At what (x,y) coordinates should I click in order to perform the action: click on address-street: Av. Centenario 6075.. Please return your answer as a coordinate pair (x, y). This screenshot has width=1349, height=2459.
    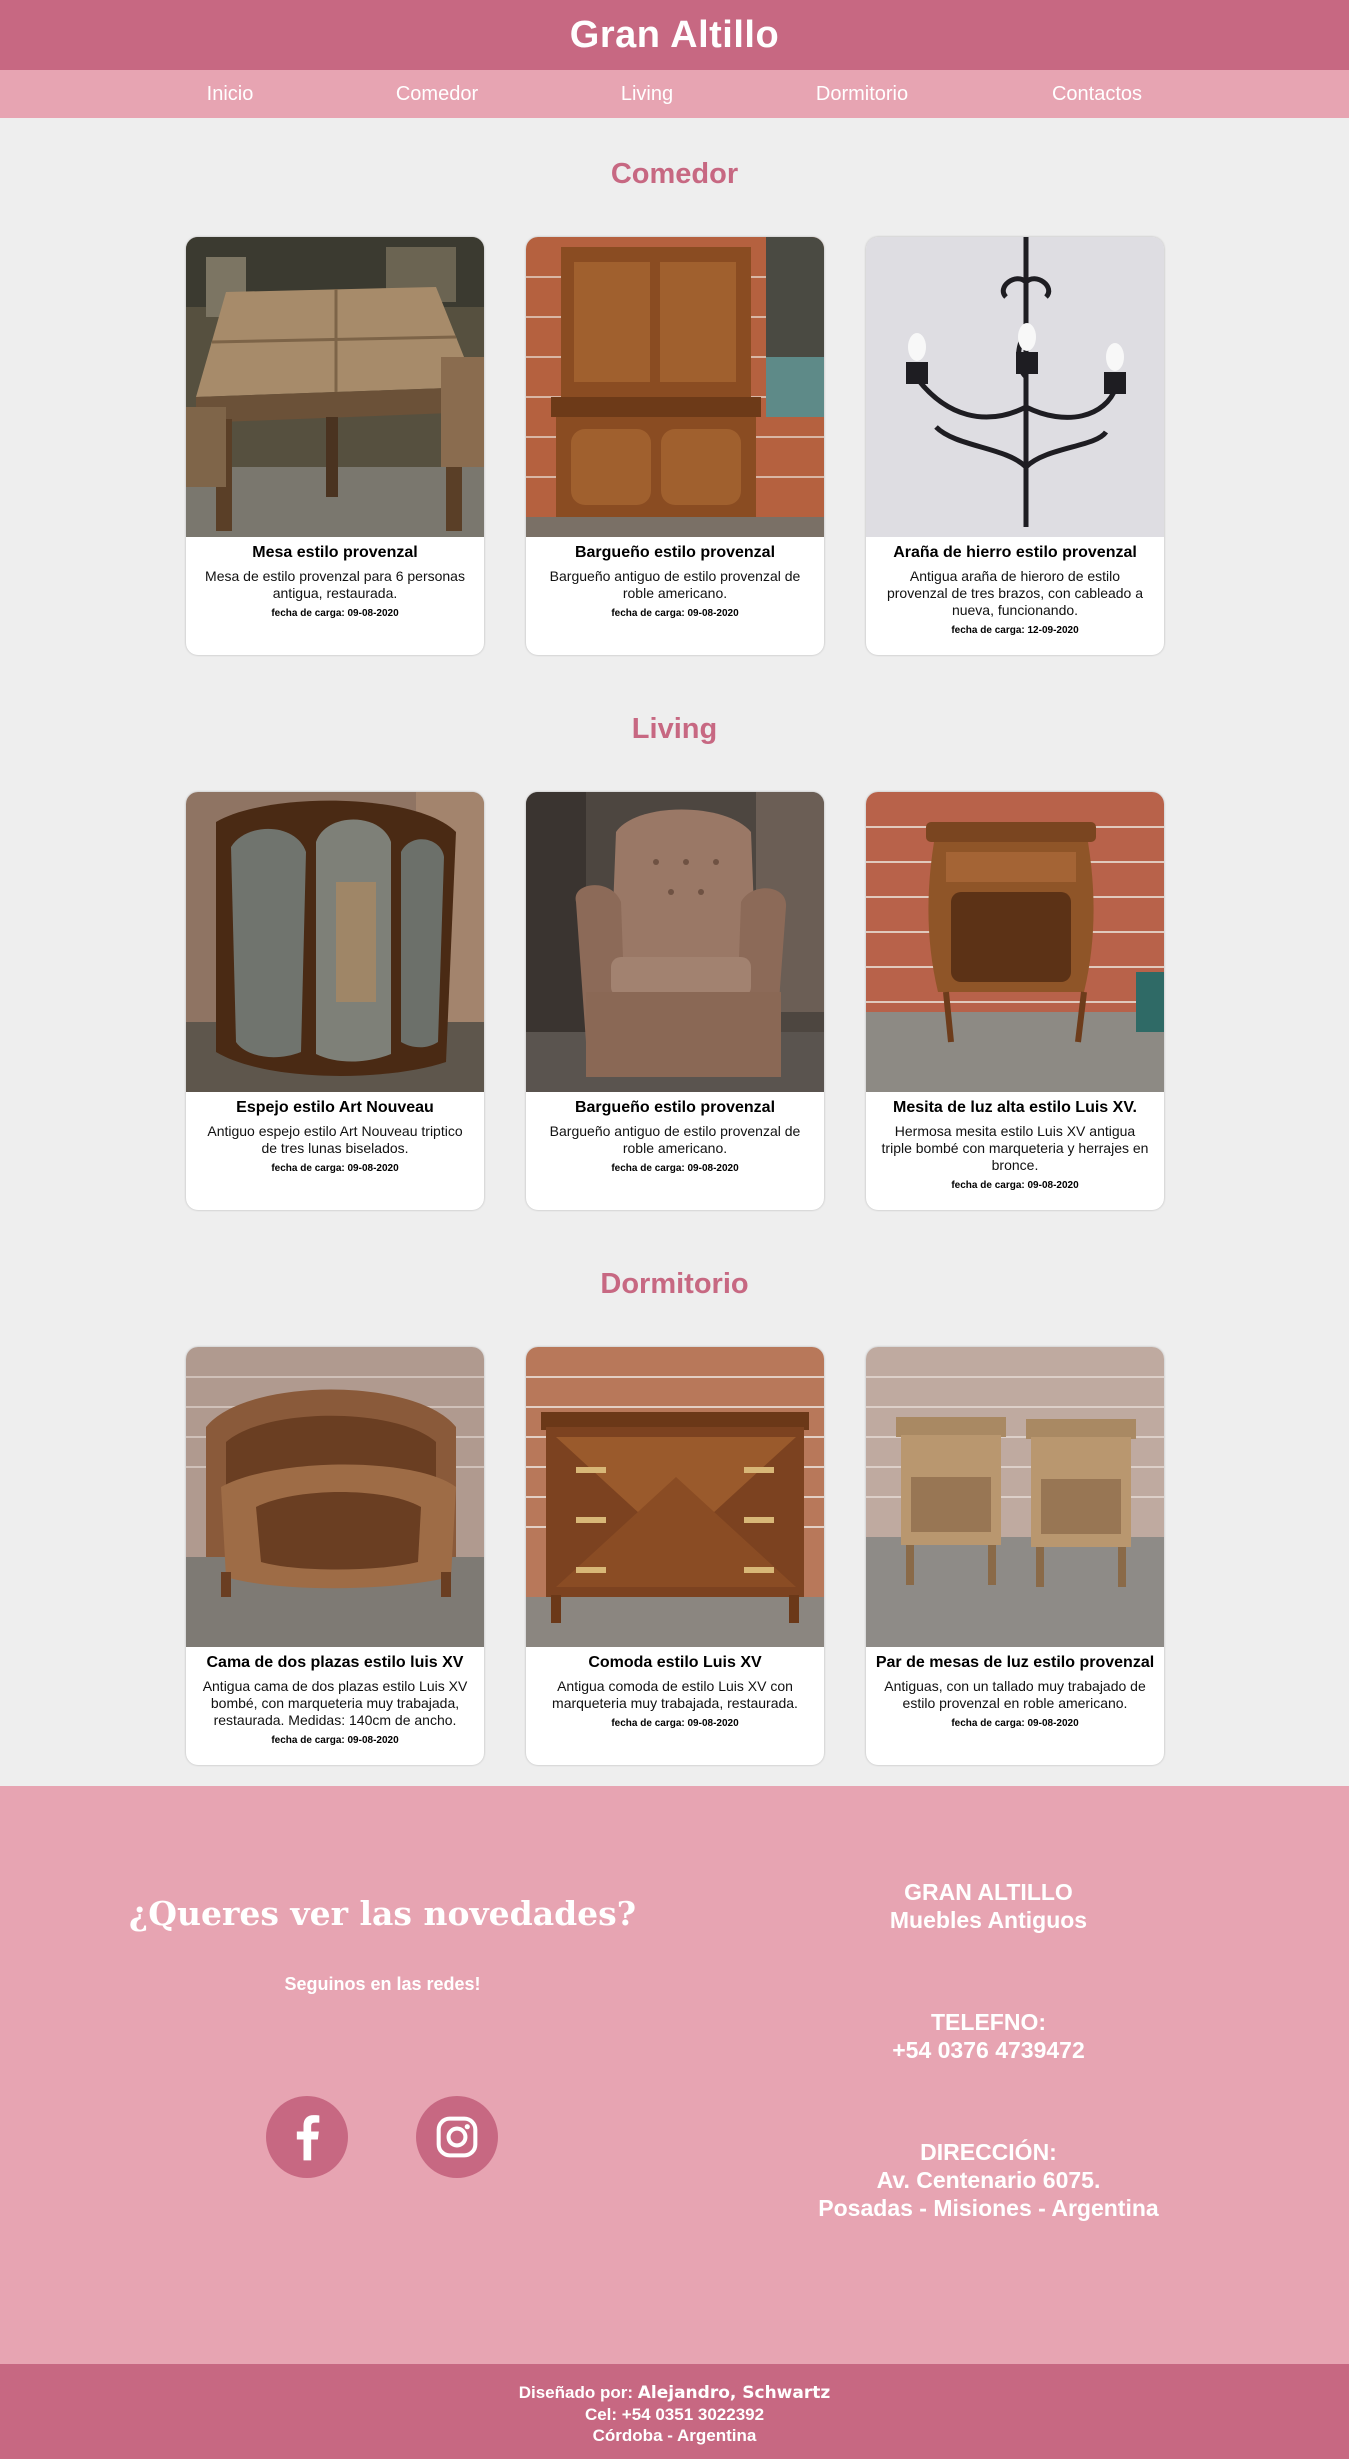
    Looking at the image, I should click on (988, 2180).